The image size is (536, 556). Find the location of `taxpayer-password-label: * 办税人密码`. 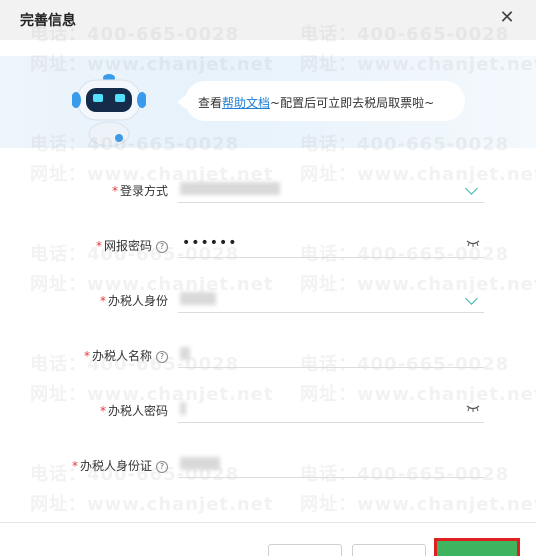

taxpayer-password-label: * 办税人密码 is located at coordinates (133, 411).